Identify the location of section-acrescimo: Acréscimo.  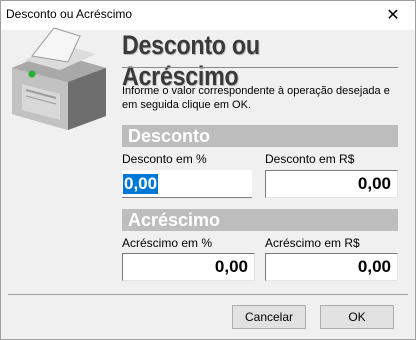
(260, 220).